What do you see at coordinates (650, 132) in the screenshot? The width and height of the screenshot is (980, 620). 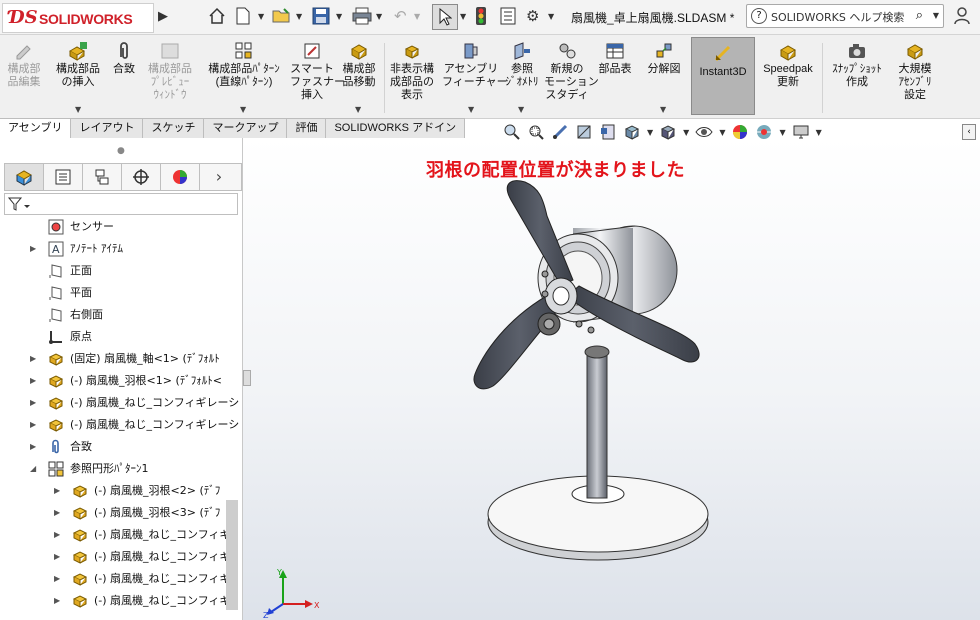 I see `view-orientation-dropdown-icon: ▼` at bounding box center [650, 132].